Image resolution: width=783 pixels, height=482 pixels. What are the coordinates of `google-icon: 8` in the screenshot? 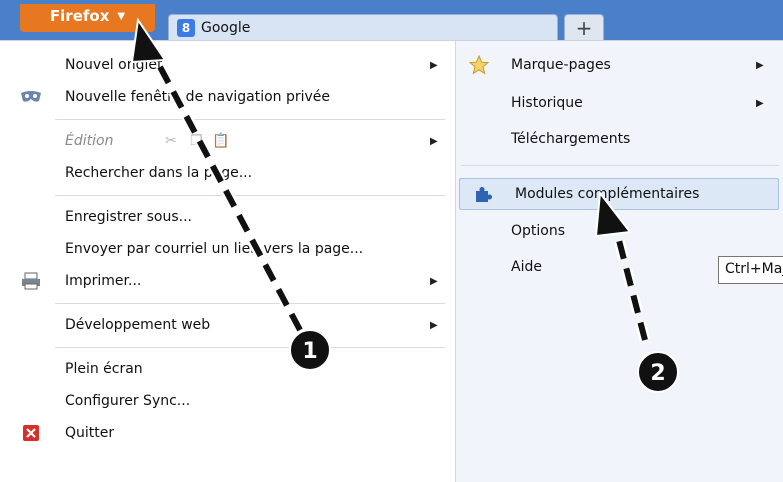 It's located at (186, 27).